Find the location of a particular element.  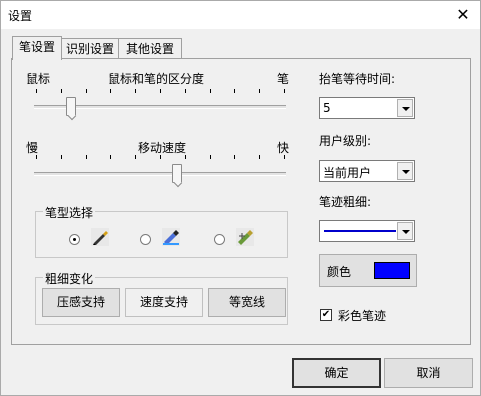

sensitivity-left-label: 鼠标 is located at coordinates (38, 79).